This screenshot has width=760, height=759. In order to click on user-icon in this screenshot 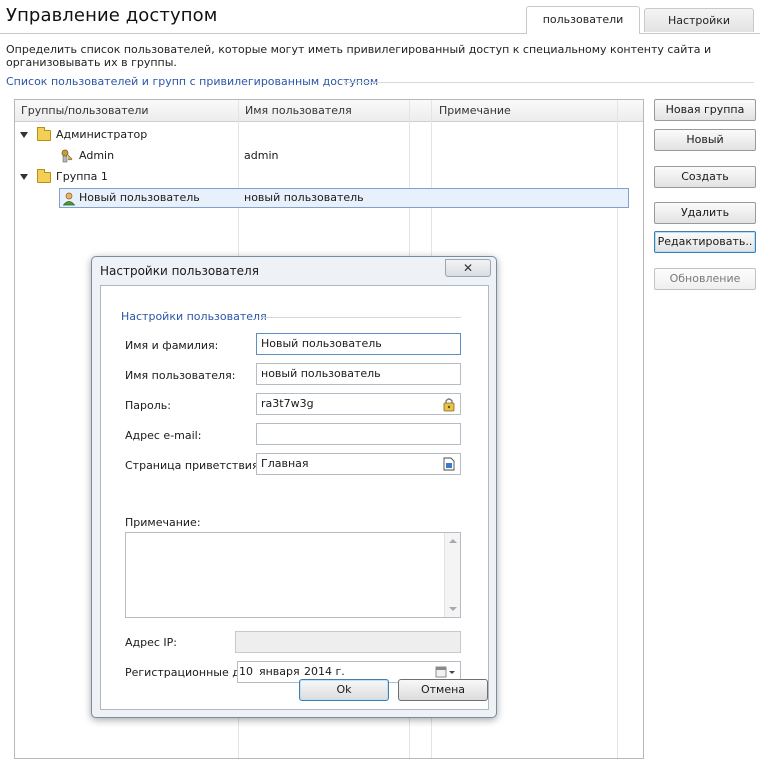, I will do `click(69, 199)`.